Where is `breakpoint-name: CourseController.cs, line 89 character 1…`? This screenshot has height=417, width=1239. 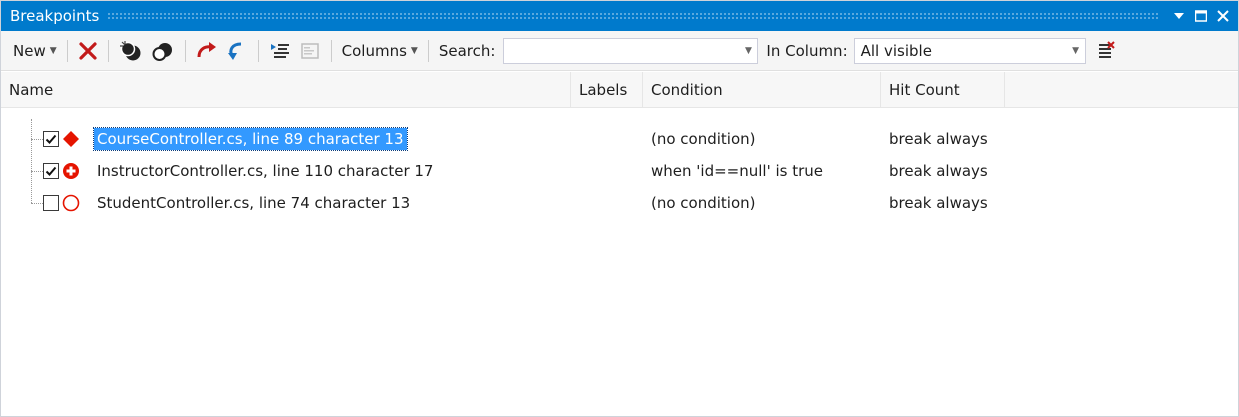 breakpoint-name: CourseController.cs, line 89 character 1… is located at coordinates (250, 139).